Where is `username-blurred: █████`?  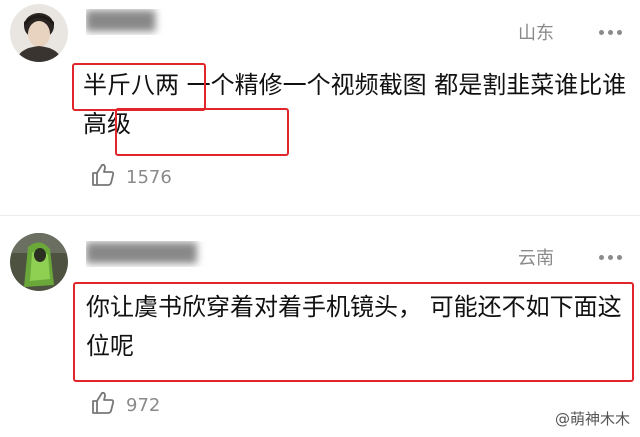 username-blurred: █████ is located at coordinates (166, 22).